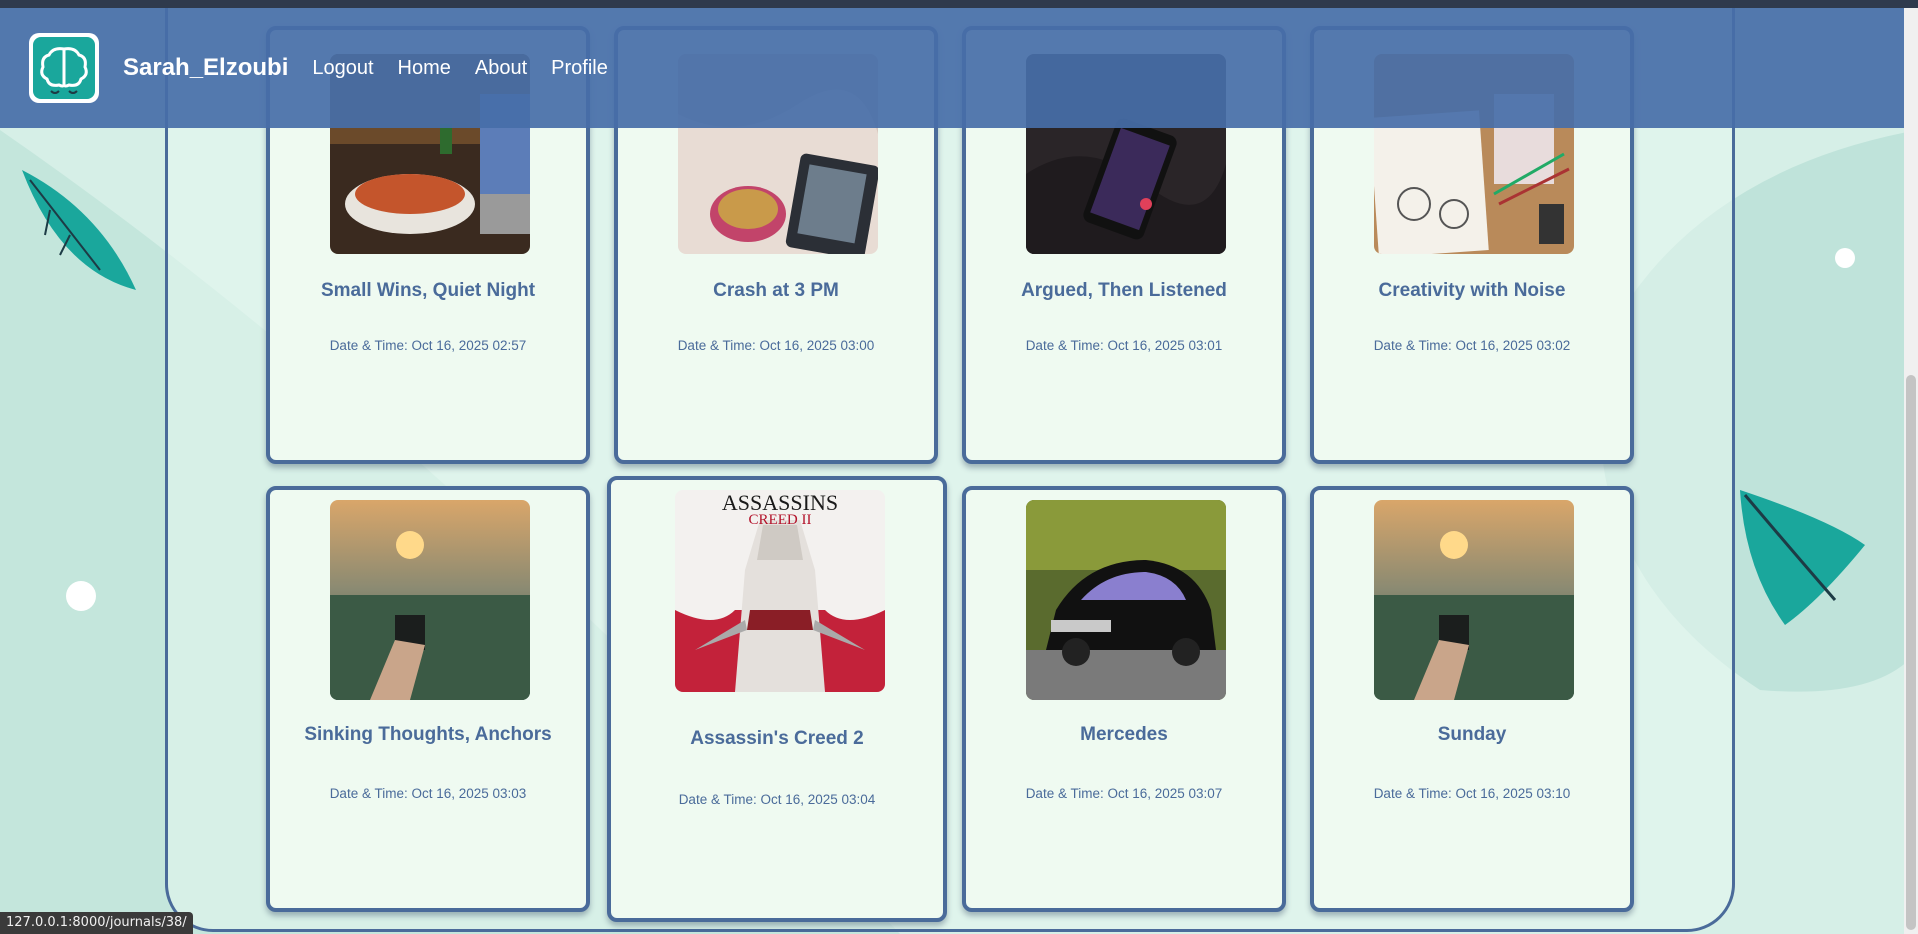 This screenshot has width=1918, height=934. What do you see at coordinates (501, 68) in the screenshot?
I see `nav-about-link: About` at bounding box center [501, 68].